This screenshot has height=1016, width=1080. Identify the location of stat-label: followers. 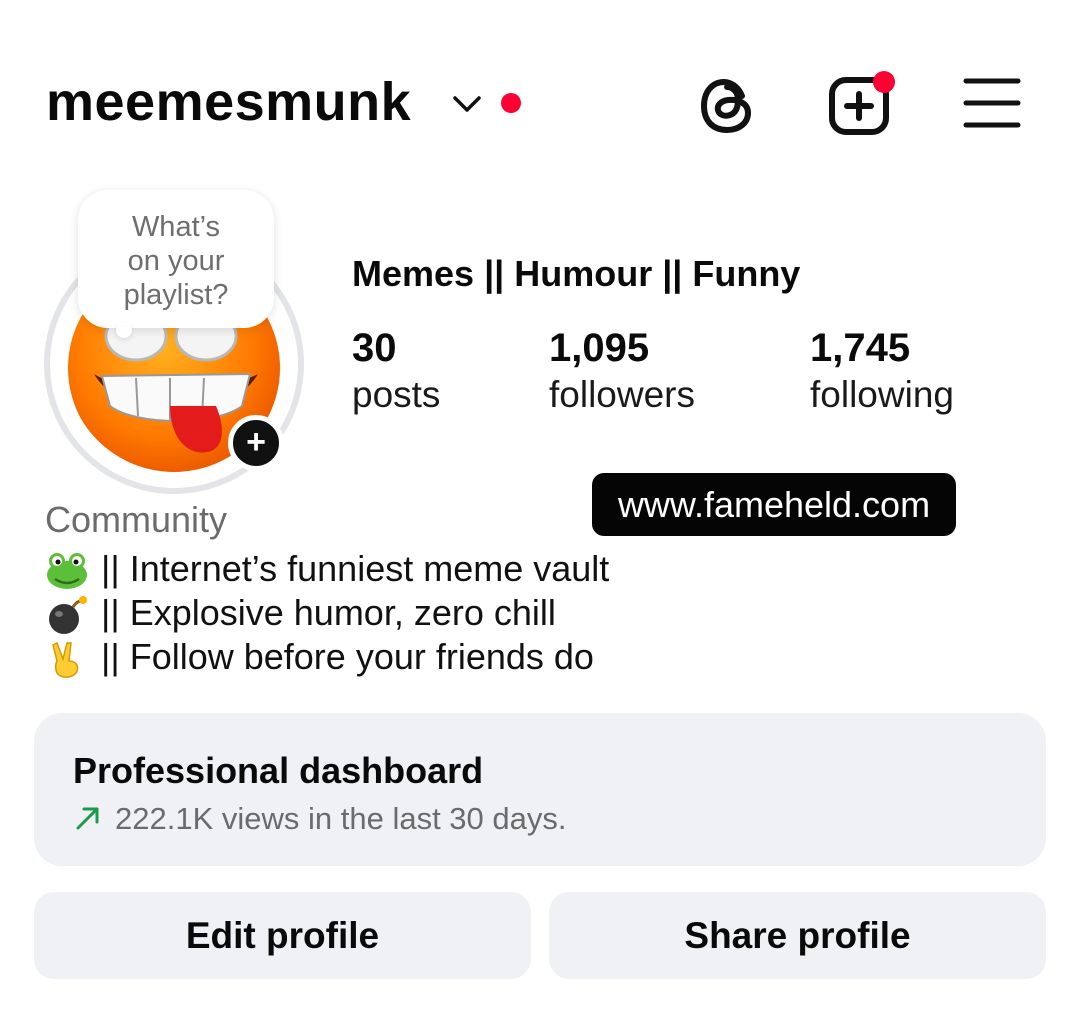
(622, 394).